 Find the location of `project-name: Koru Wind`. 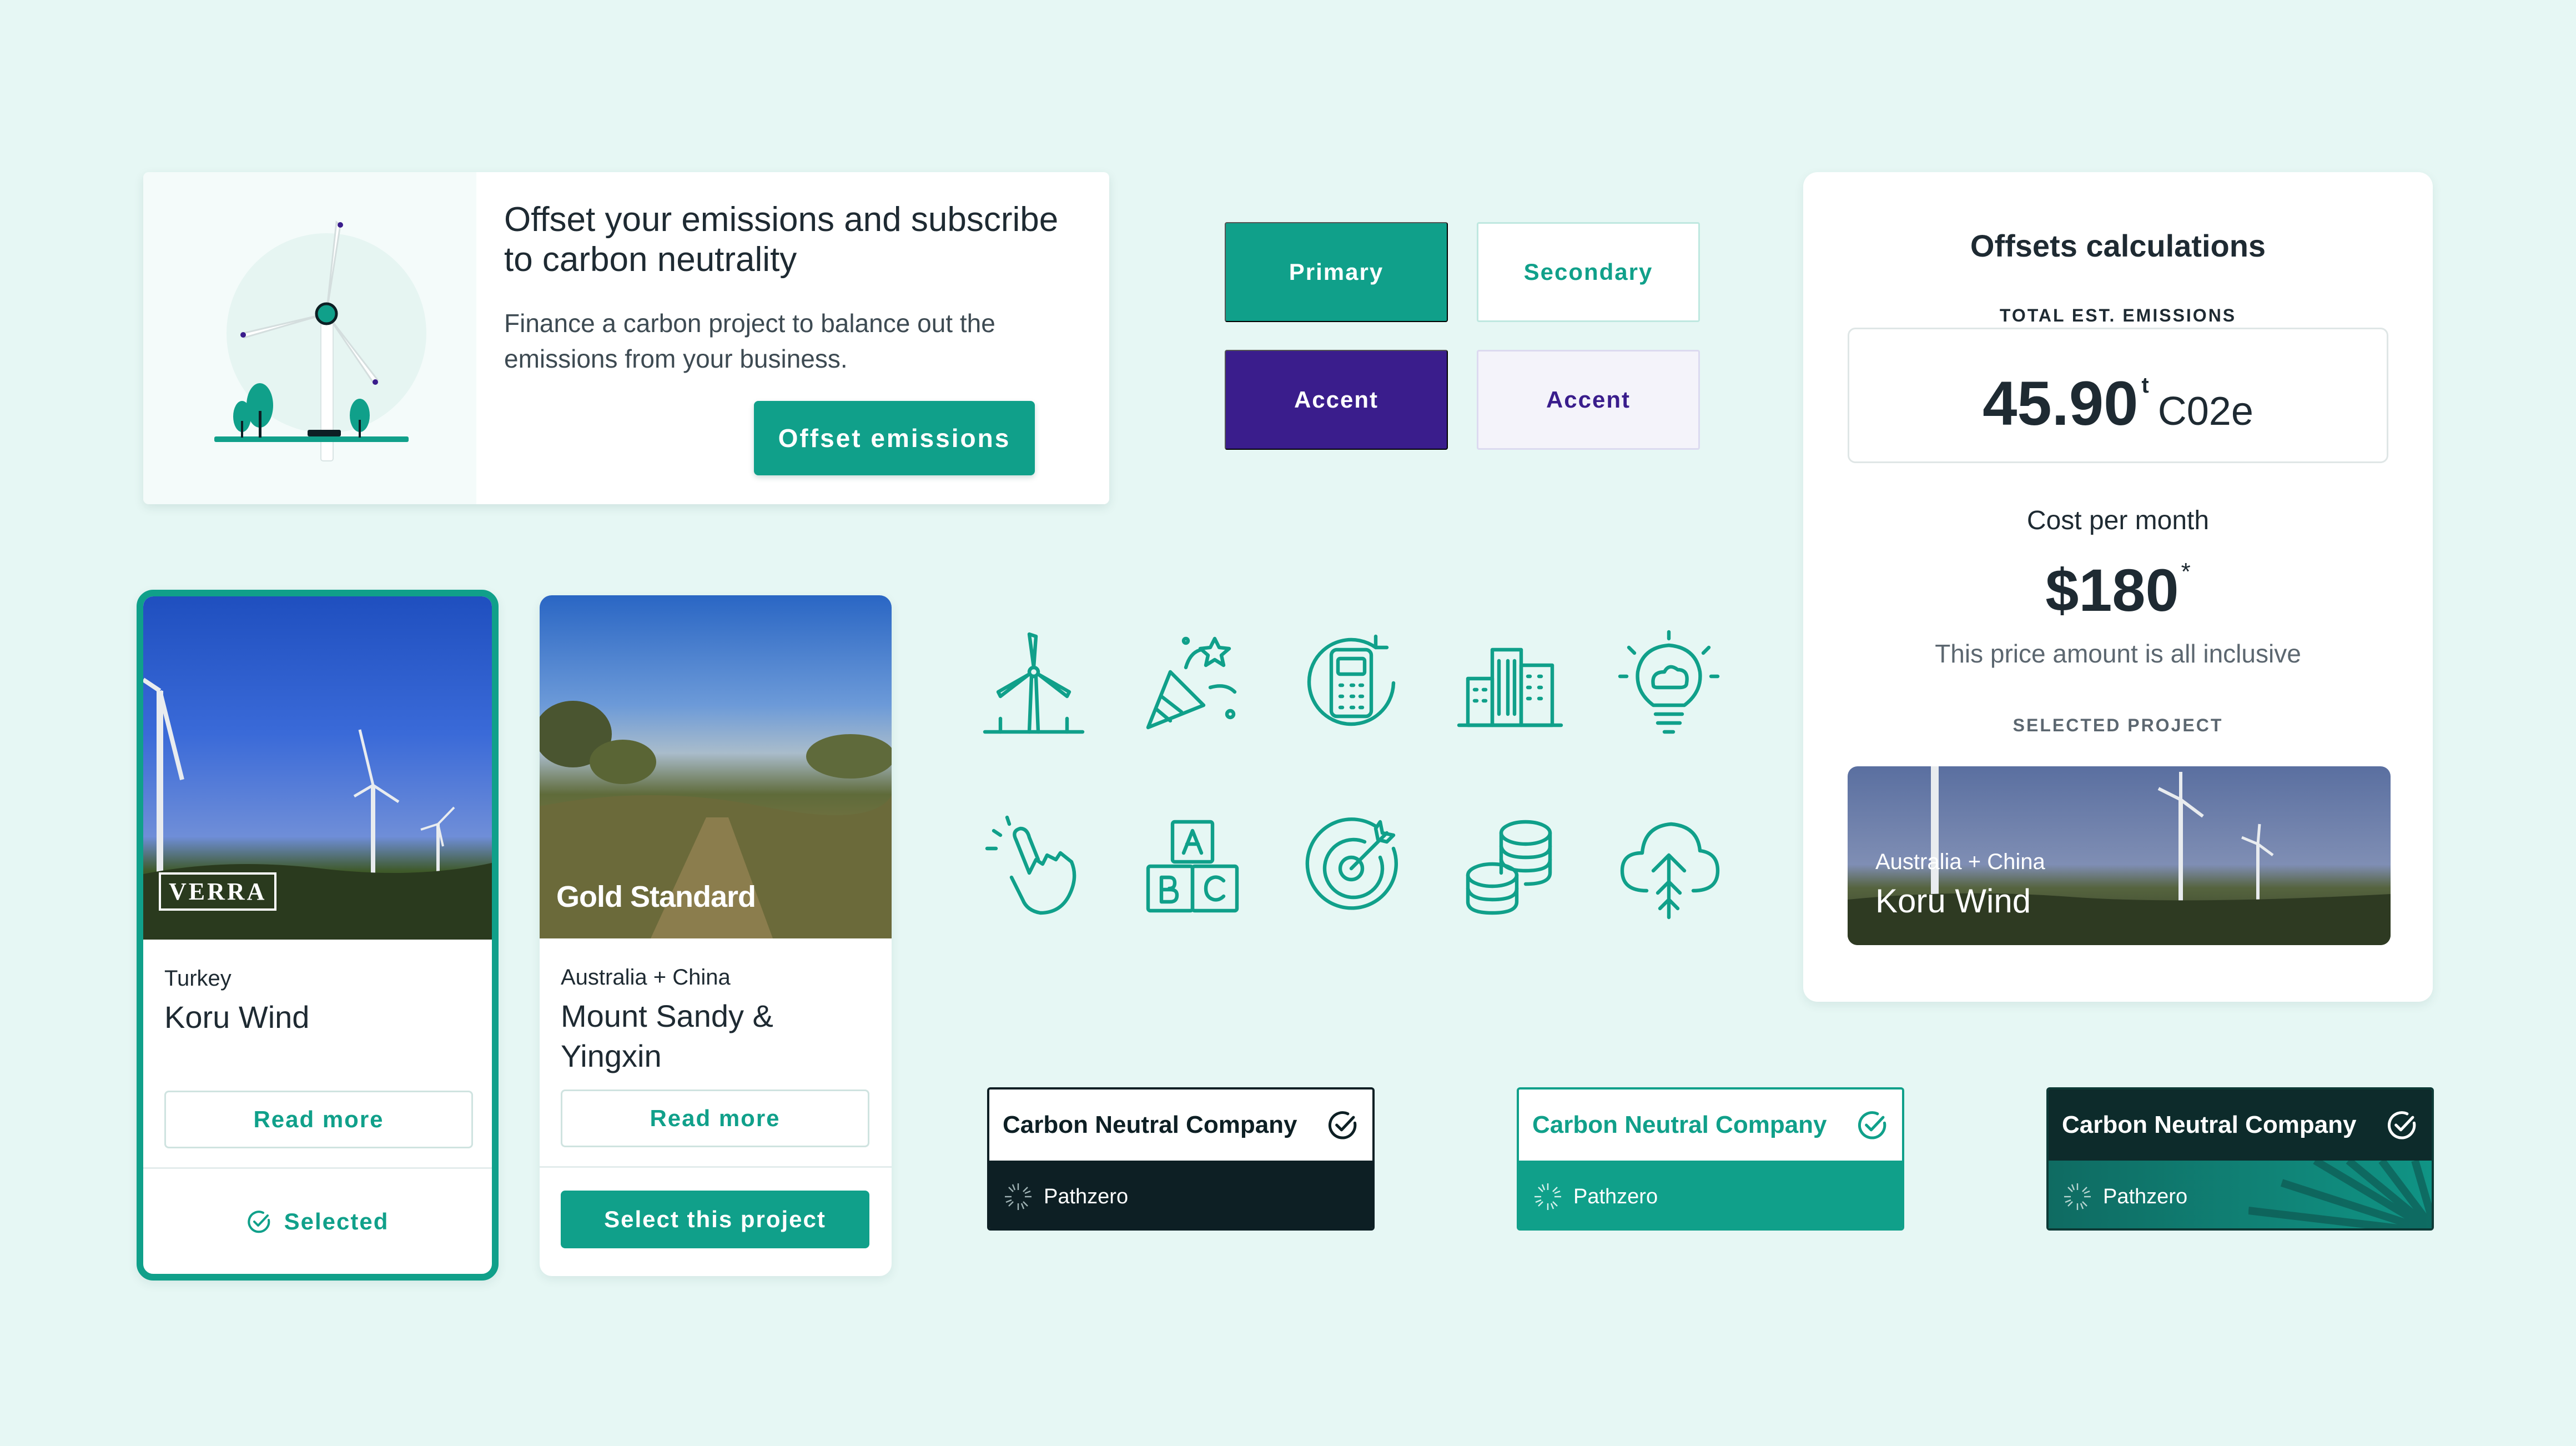

project-name: Koru Wind is located at coordinates (237, 1017).